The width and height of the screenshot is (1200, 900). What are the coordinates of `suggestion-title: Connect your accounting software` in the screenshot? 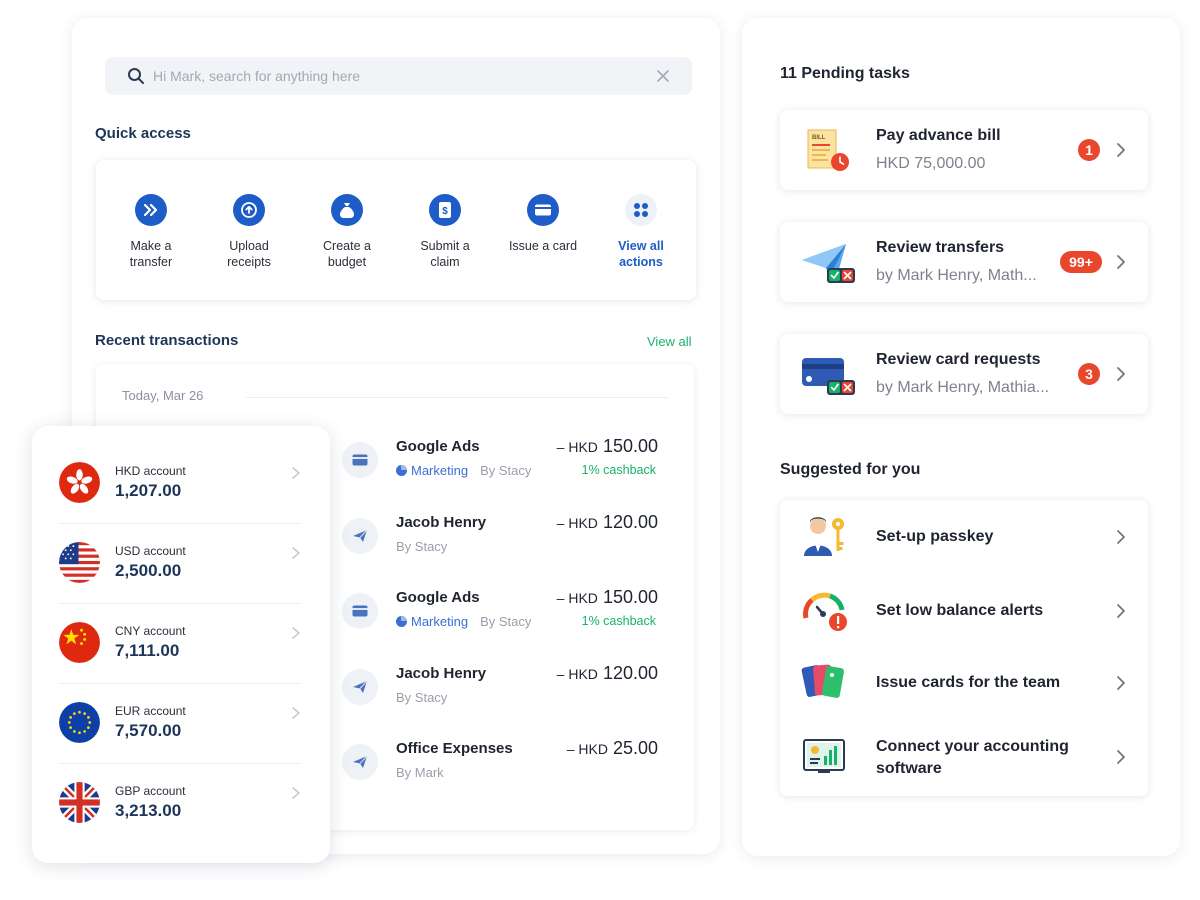 It's located at (972, 757).